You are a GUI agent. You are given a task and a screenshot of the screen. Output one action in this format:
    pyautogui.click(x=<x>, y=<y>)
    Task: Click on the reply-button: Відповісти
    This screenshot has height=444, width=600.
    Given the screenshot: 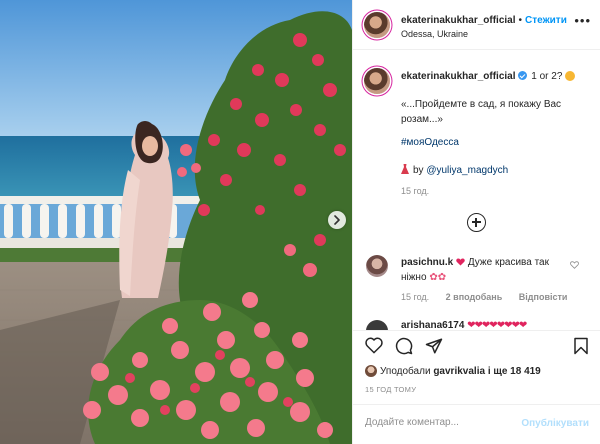 What is the action you would take?
    pyautogui.click(x=543, y=297)
    